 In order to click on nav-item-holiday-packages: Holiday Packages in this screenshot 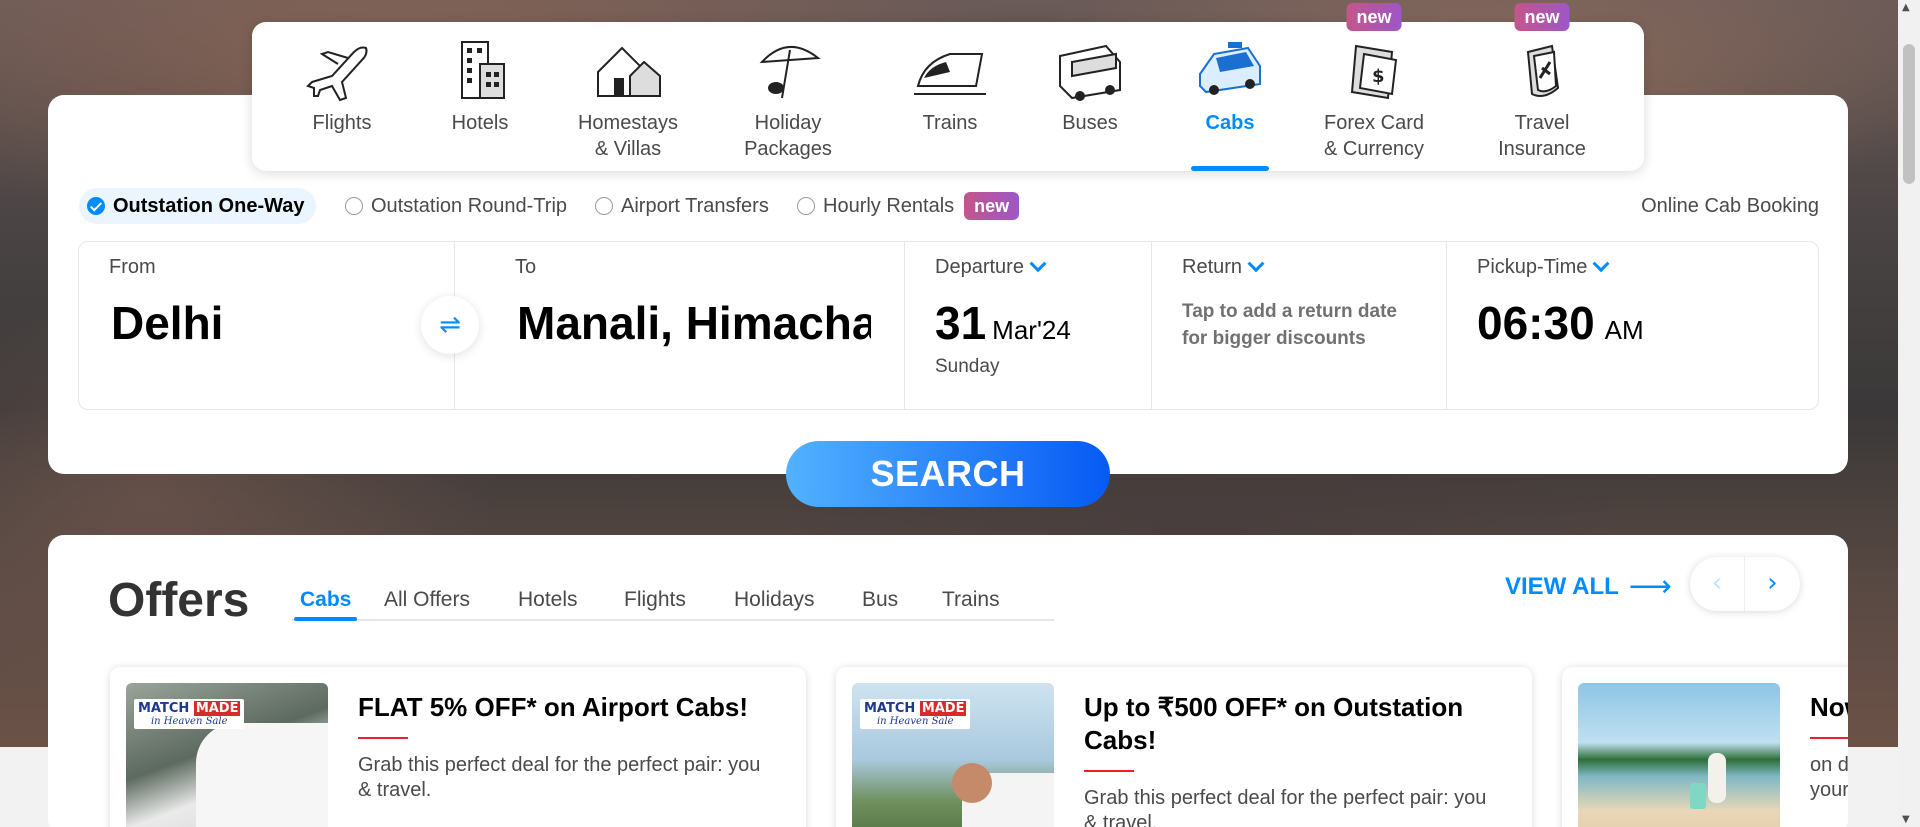, I will do `click(788, 96)`.